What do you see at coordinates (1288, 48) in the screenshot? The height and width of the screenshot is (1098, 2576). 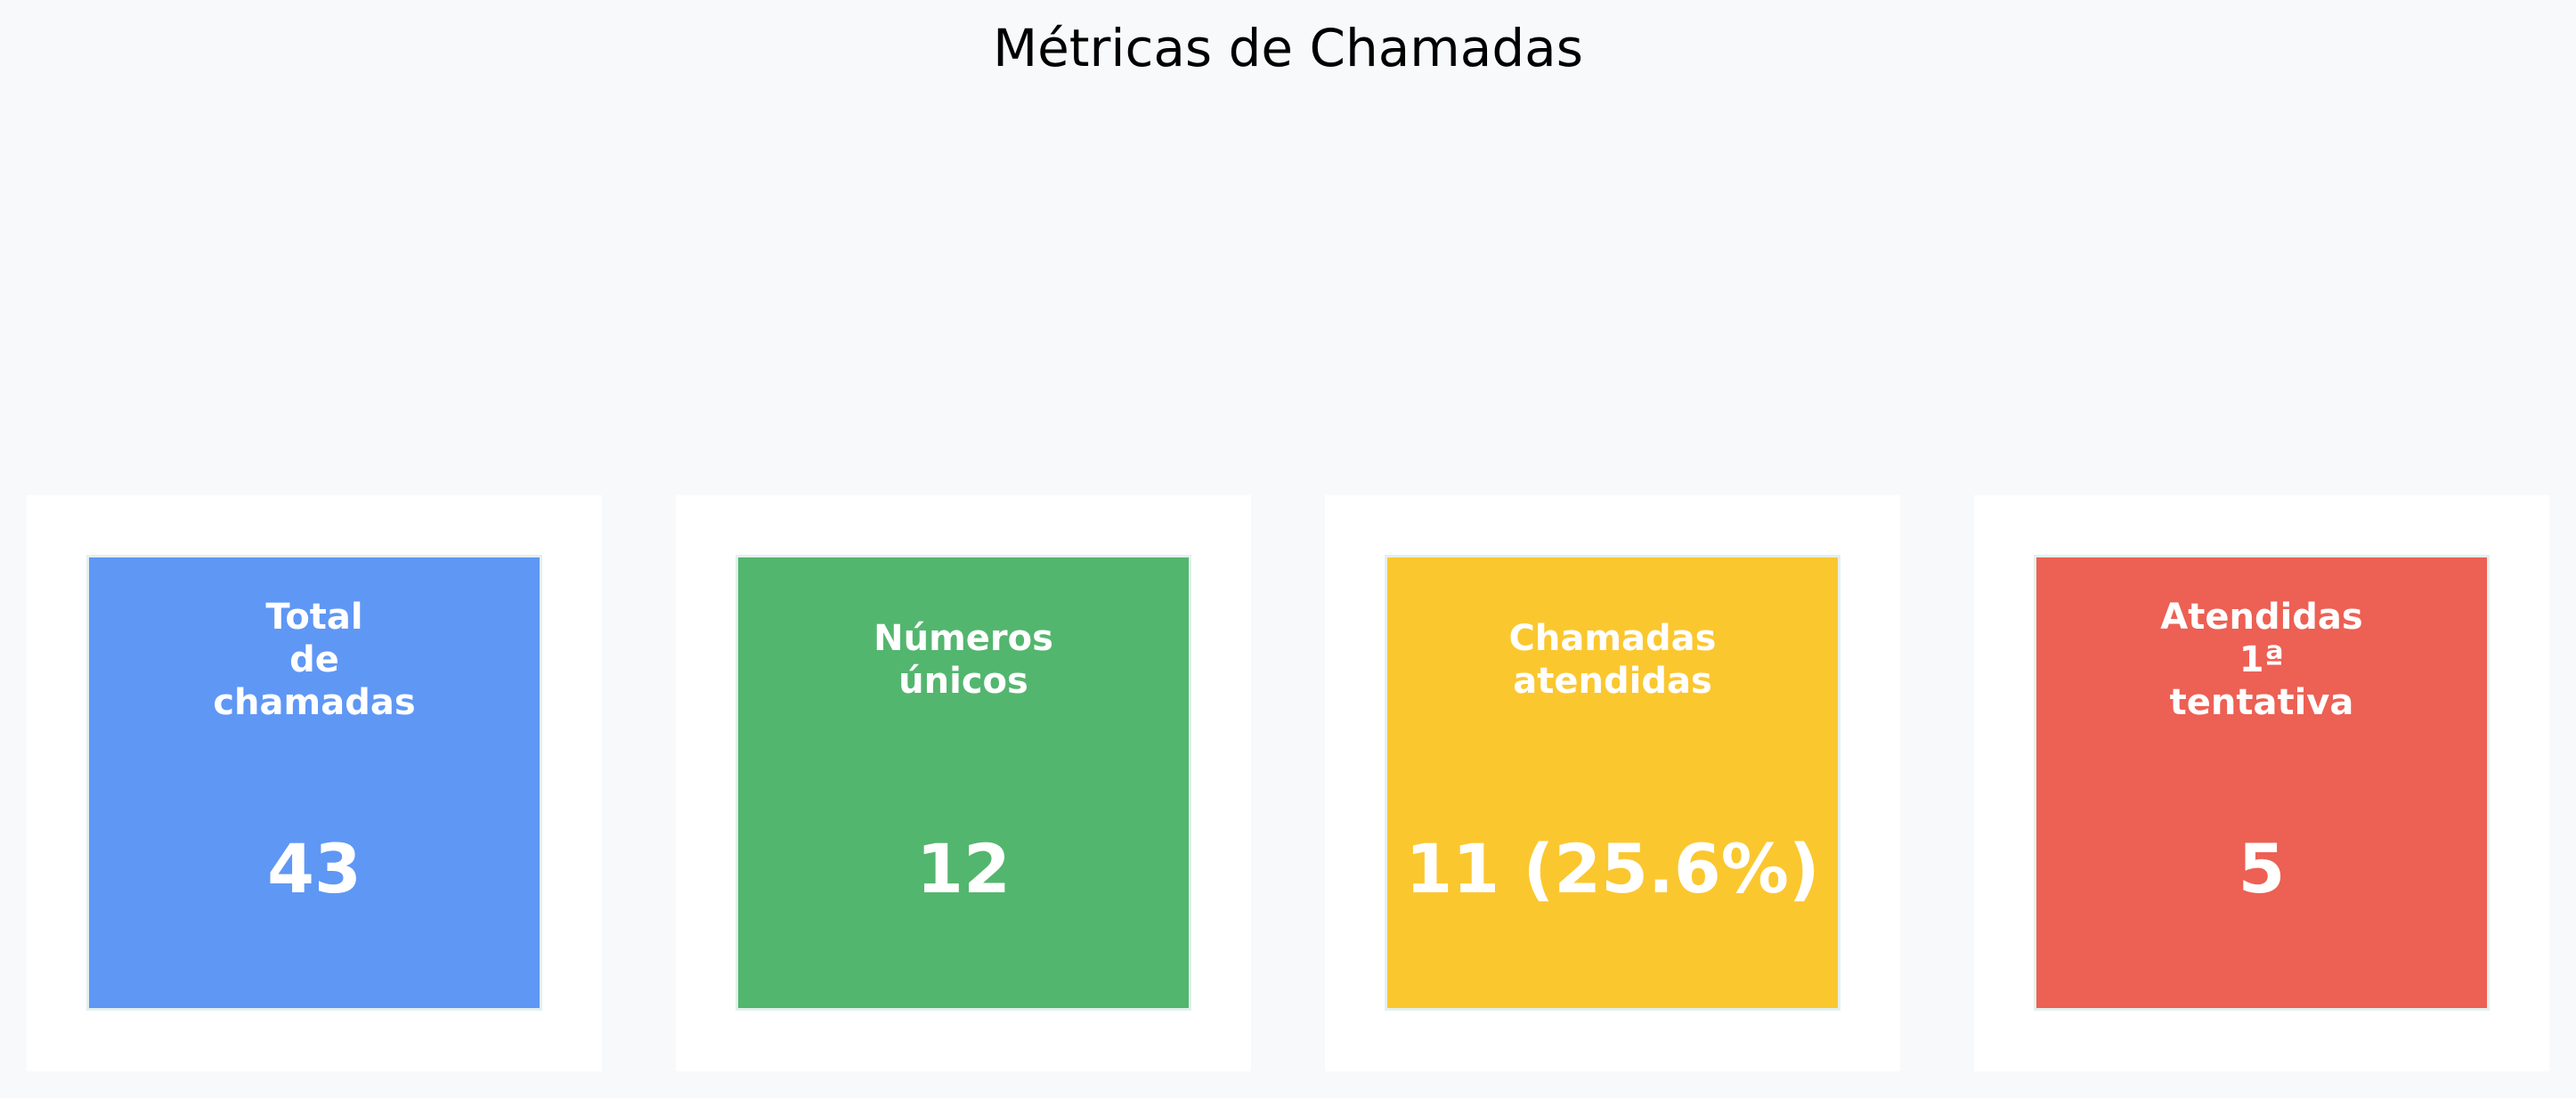 I see `chart-title: Métricas de Chamadas` at bounding box center [1288, 48].